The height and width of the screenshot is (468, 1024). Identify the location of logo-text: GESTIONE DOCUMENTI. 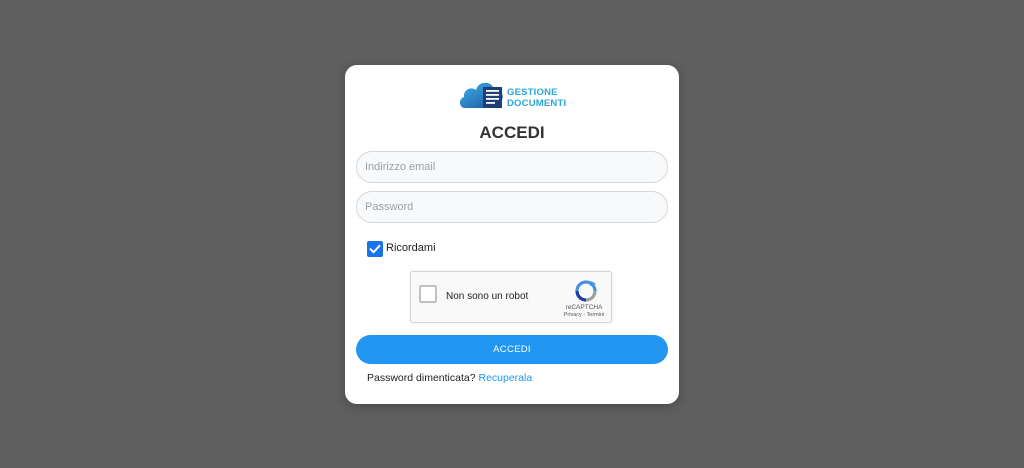
(536, 98).